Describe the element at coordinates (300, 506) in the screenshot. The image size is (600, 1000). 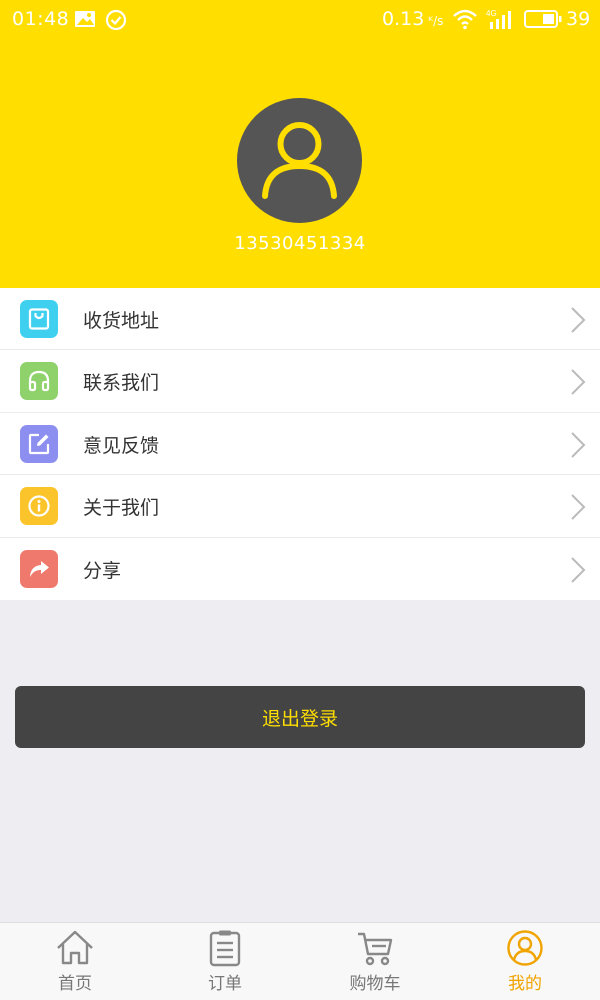
I see `menu-item-about-us: 关于我们` at that location.